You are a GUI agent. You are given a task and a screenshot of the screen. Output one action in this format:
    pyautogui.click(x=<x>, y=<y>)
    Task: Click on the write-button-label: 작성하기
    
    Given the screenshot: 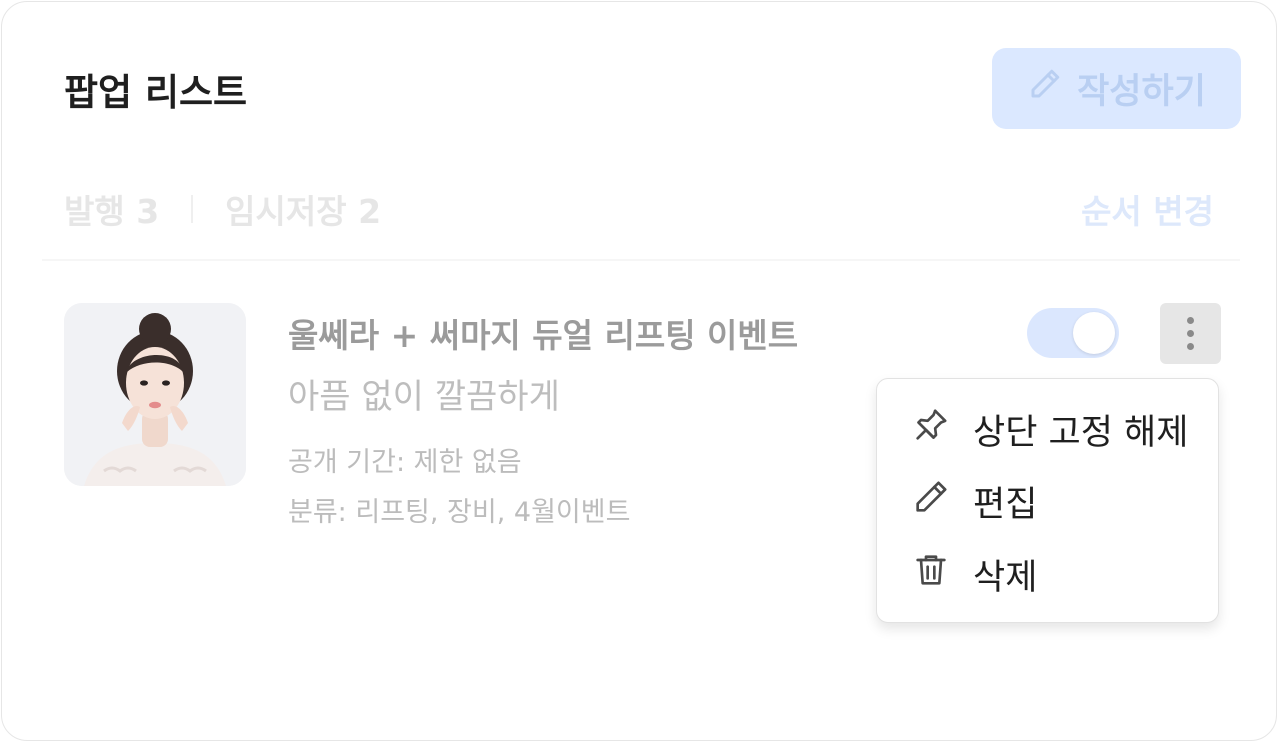 What is the action you would take?
    pyautogui.click(x=1141, y=92)
    